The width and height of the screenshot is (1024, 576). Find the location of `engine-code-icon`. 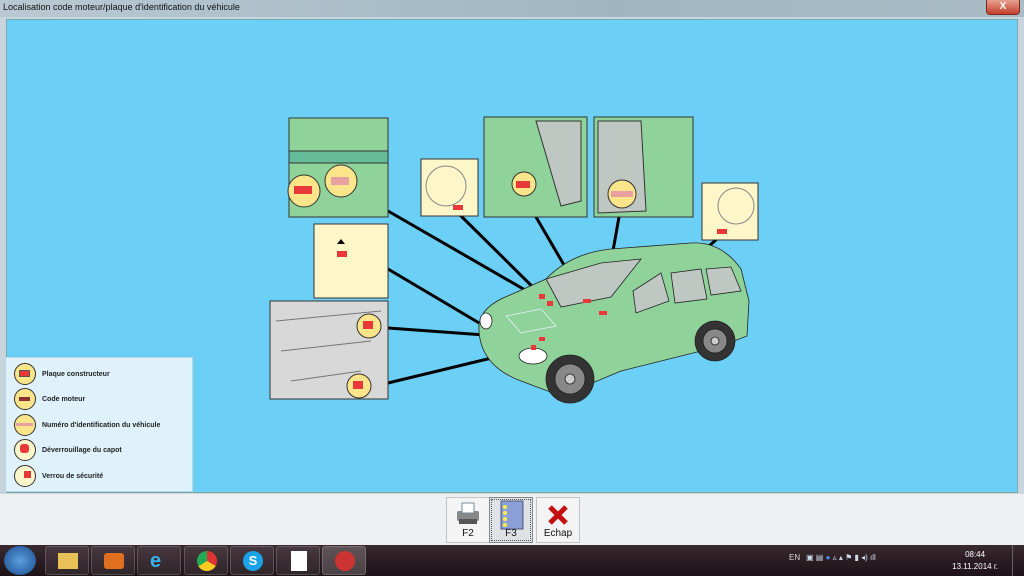

engine-code-icon is located at coordinates (25, 399).